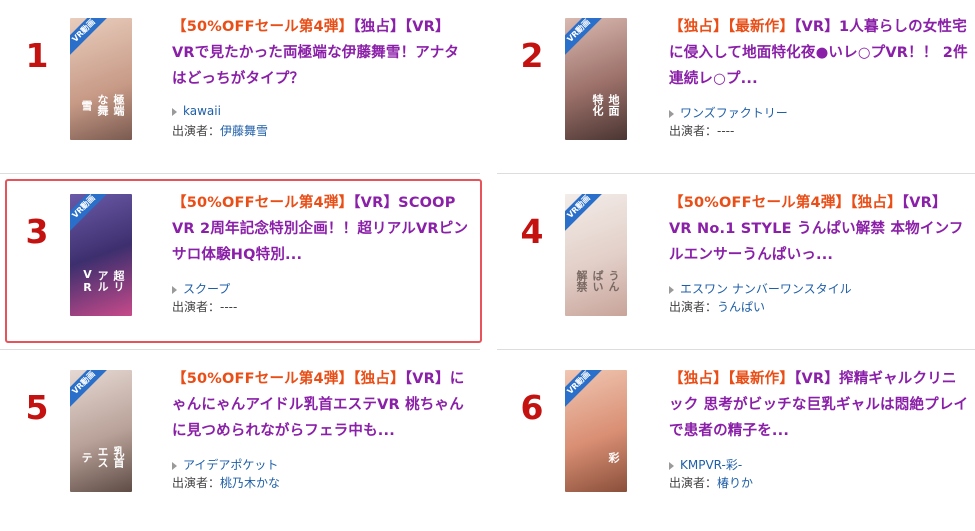 The height and width of the screenshot is (531, 975). What do you see at coordinates (250, 483) in the screenshot?
I see `cast-link: 桃乃木かな` at bounding box center [250, 483].